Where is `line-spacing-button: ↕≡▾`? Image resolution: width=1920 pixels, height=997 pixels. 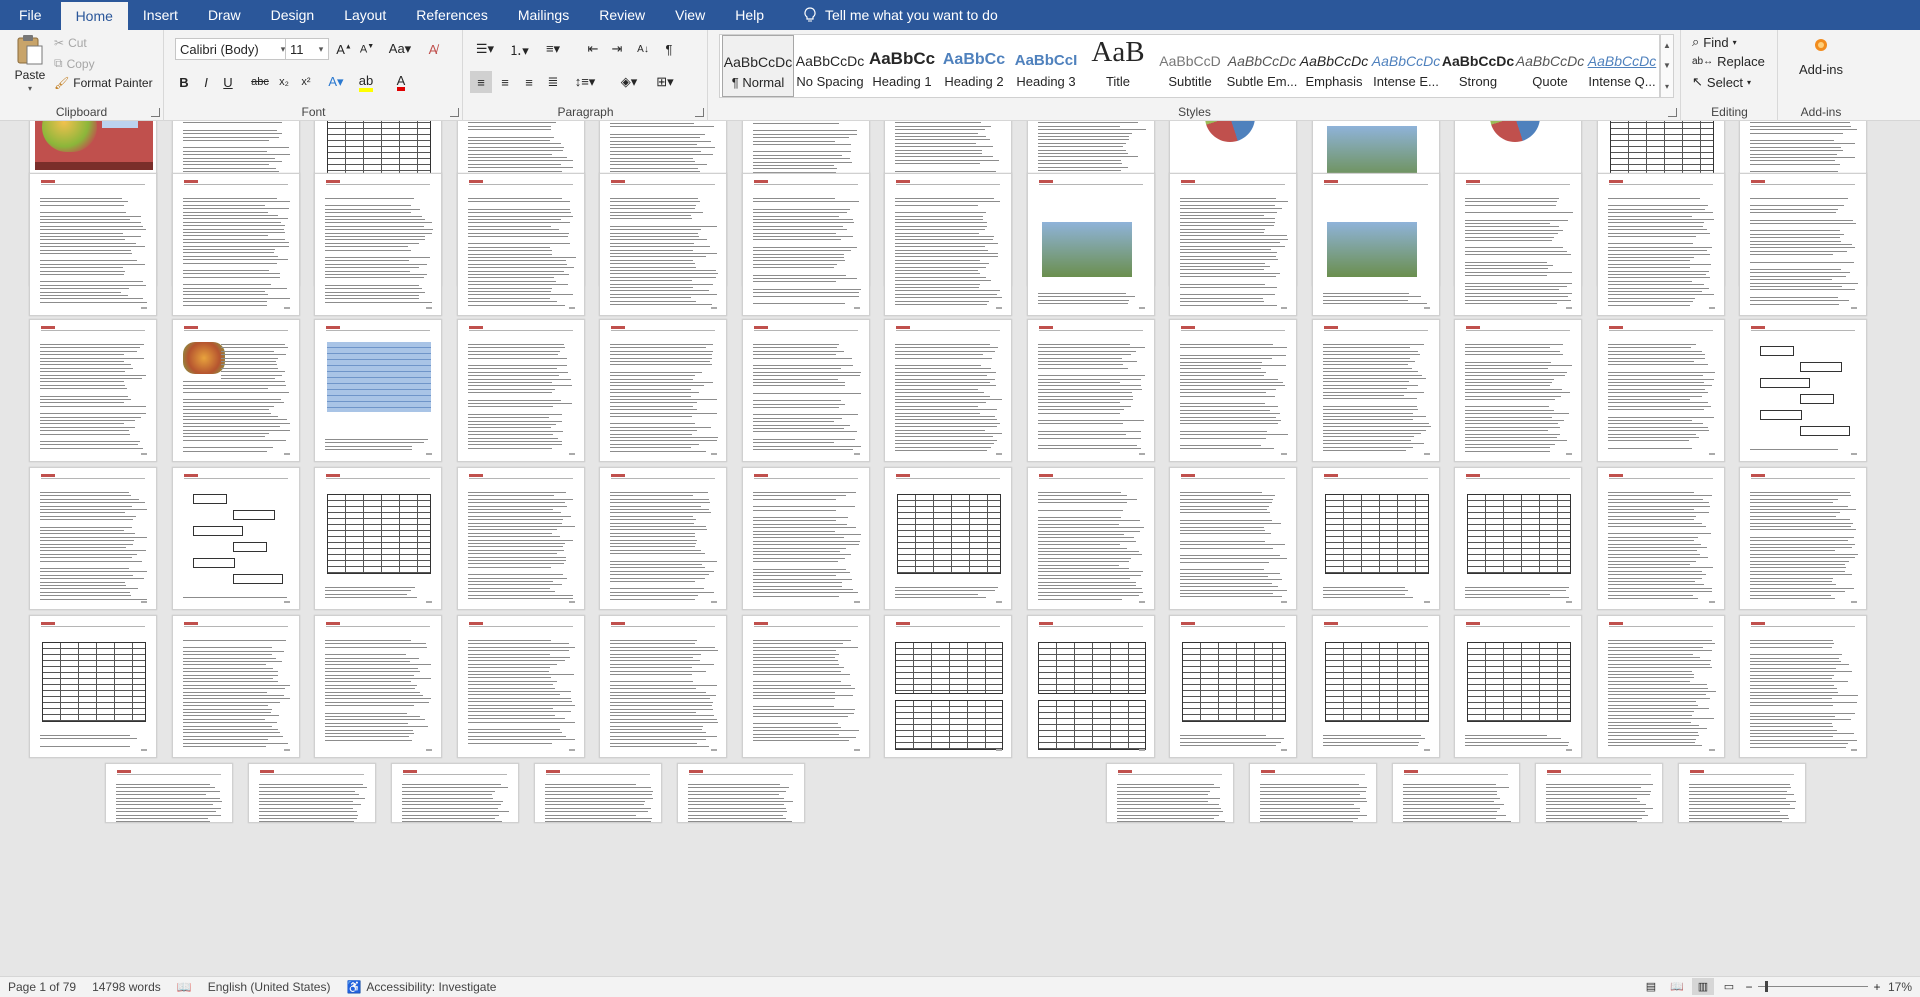
line-spacing-button: ↕≡▾ is located at coordinates (585, 82).